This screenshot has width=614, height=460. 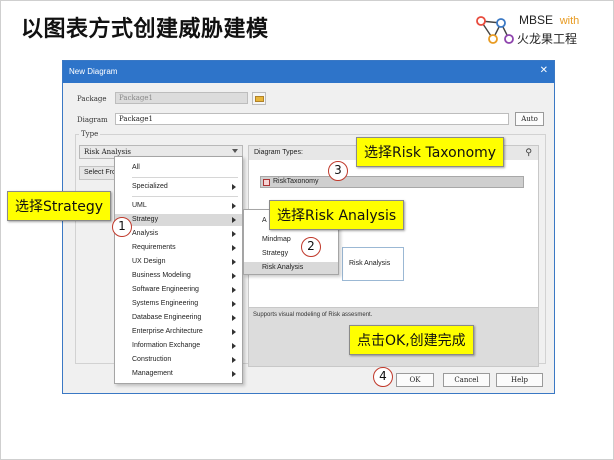 I want to click on menu-item-strategy: Strategy, so click(x=178, y=220).